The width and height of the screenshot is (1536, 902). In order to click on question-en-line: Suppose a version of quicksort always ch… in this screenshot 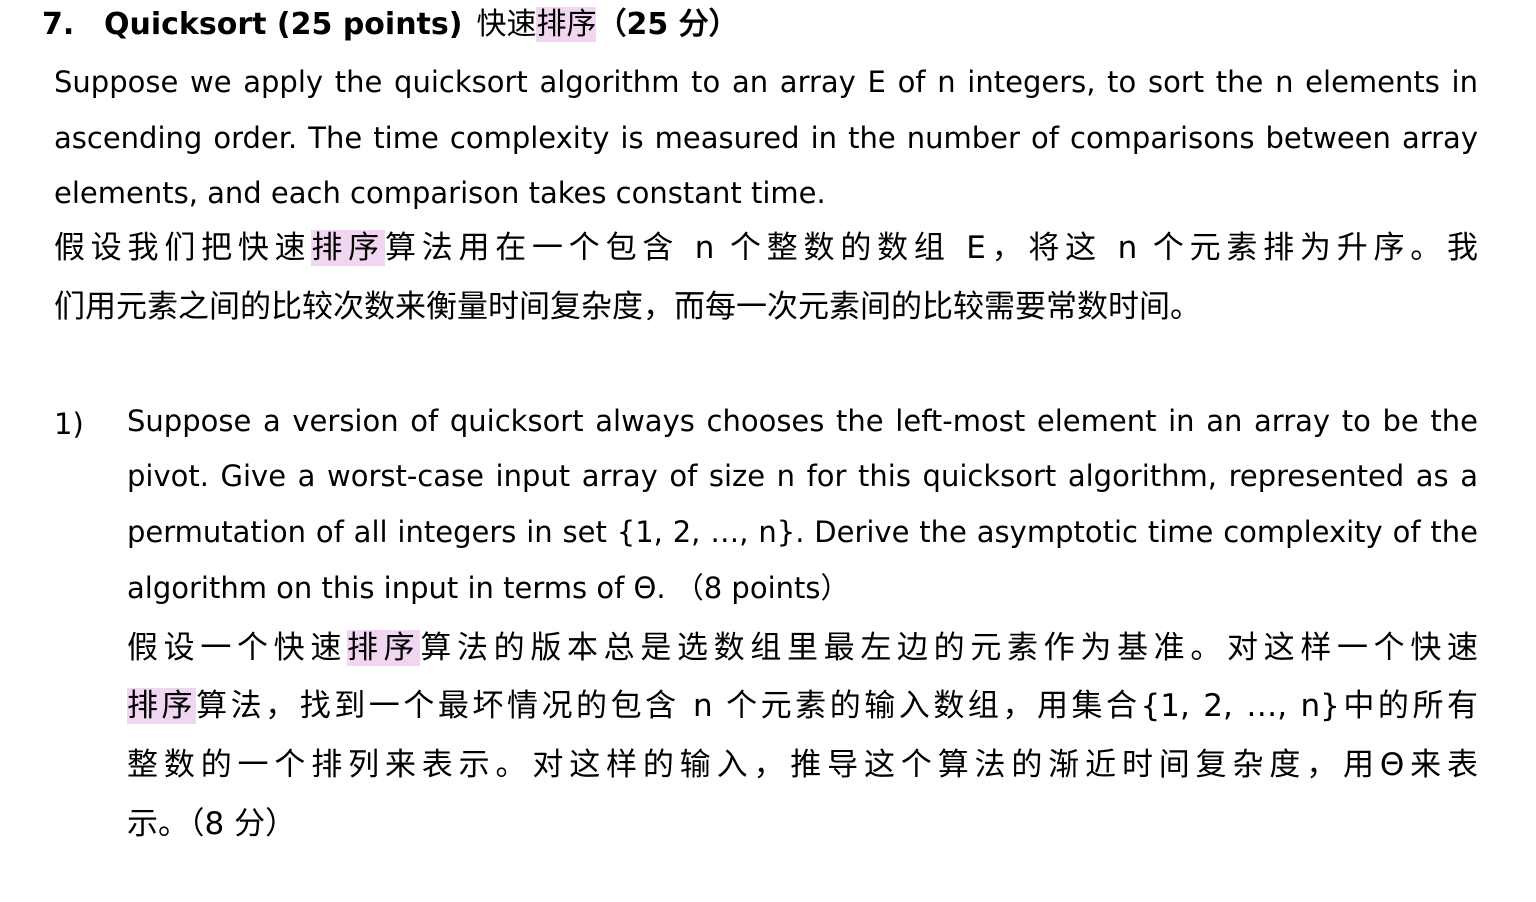, I will do `click(802, 421)`.